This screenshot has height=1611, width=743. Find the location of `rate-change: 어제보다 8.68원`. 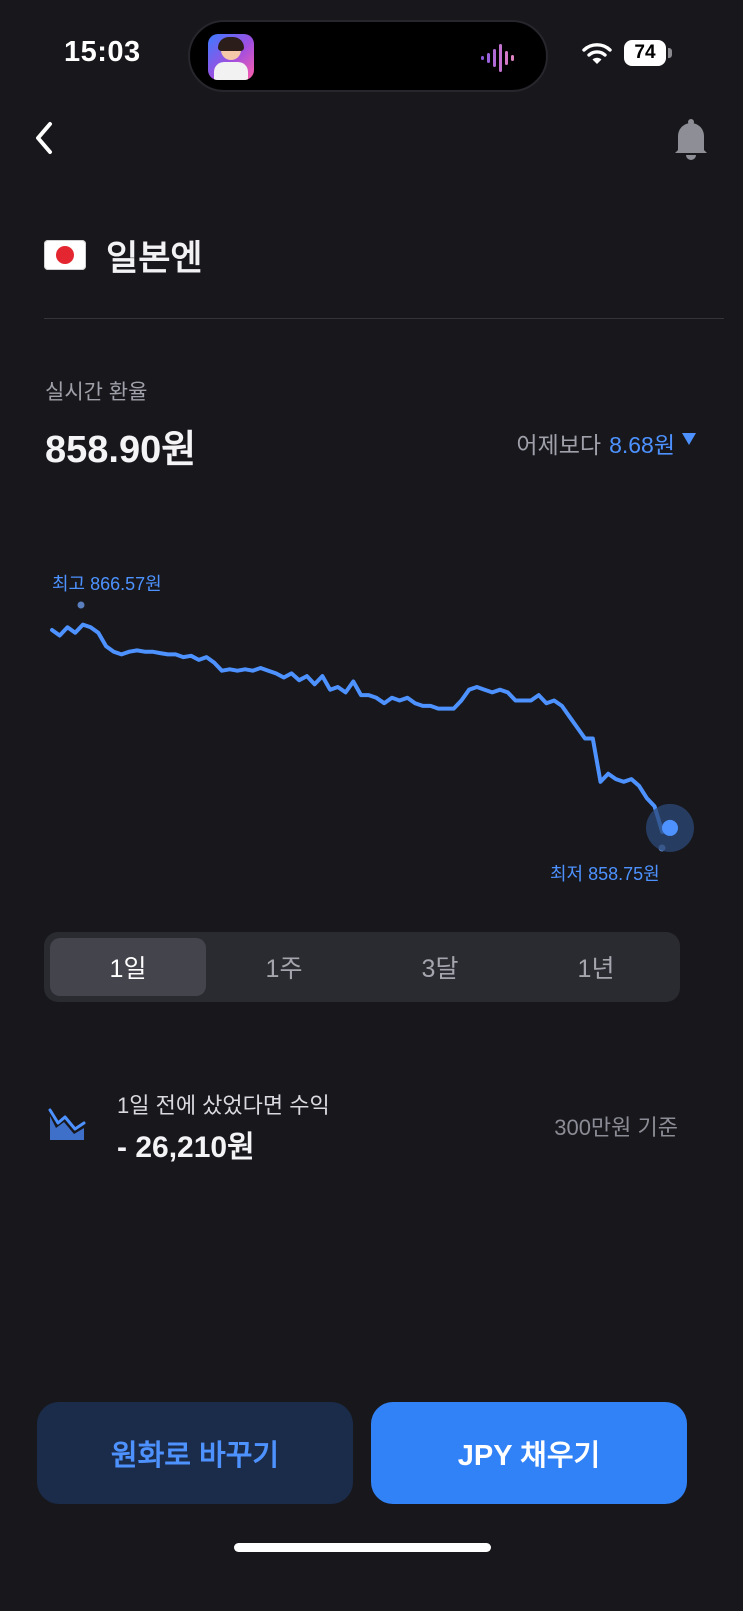

rate-change: 어제보다 8.68원 is located at coordinates (595, 443).